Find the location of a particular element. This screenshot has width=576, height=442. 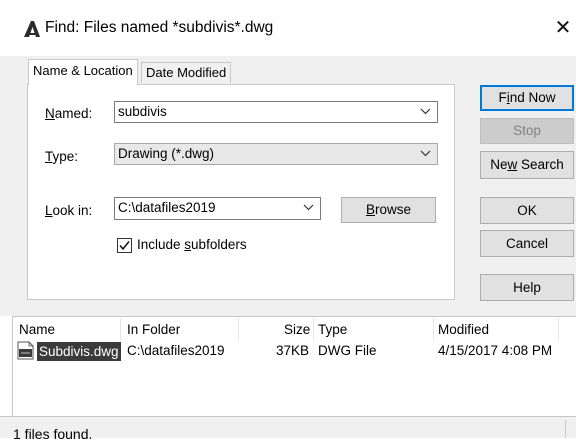

new-search-button: New Search is located at coordinates (527, 165).